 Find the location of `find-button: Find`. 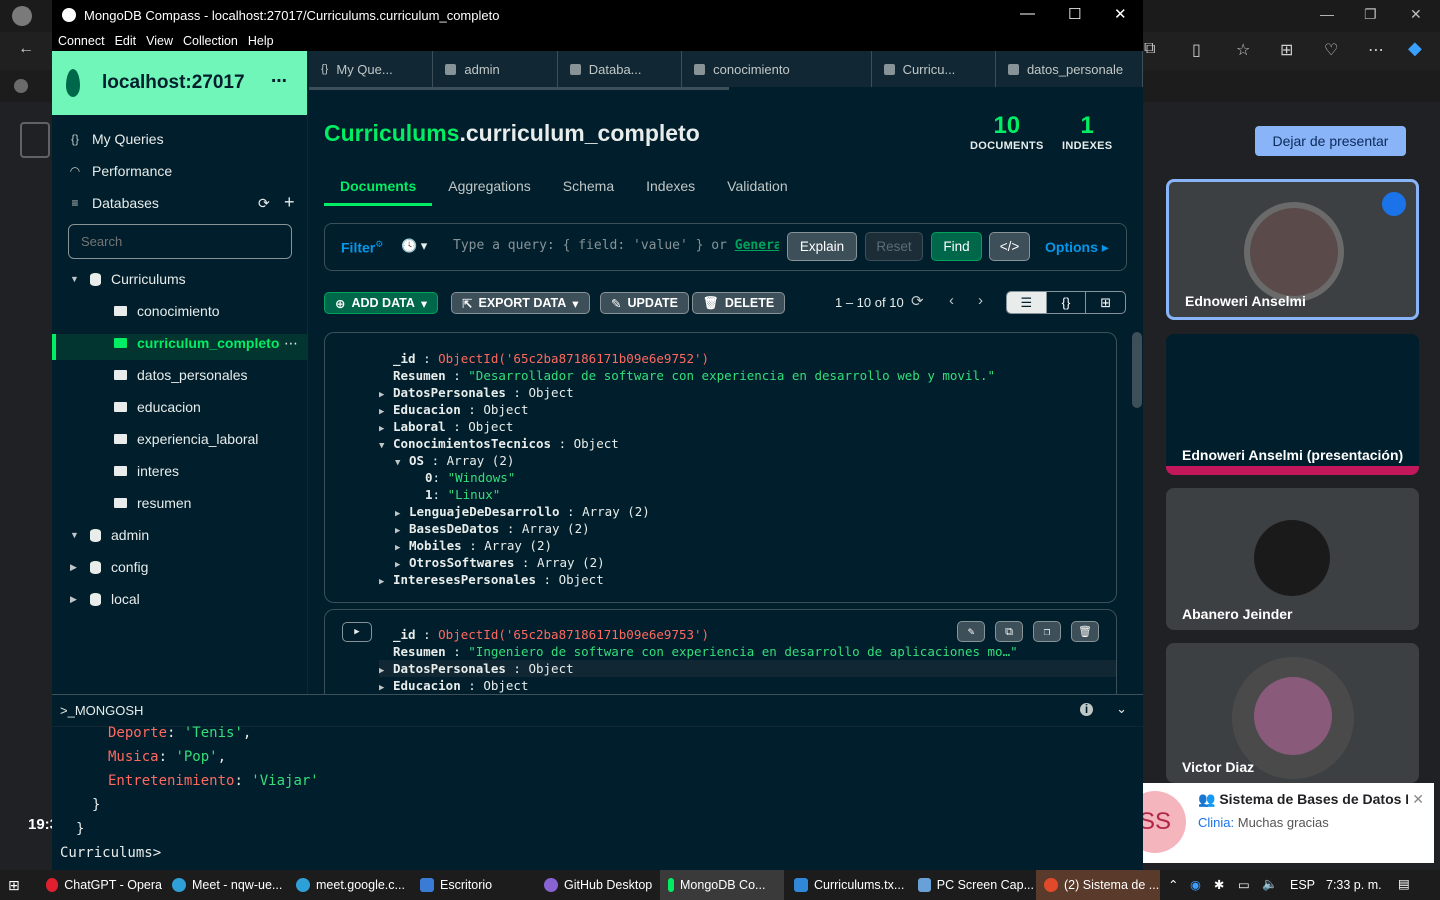

find-button: Find is located at coordinates (956, 246).